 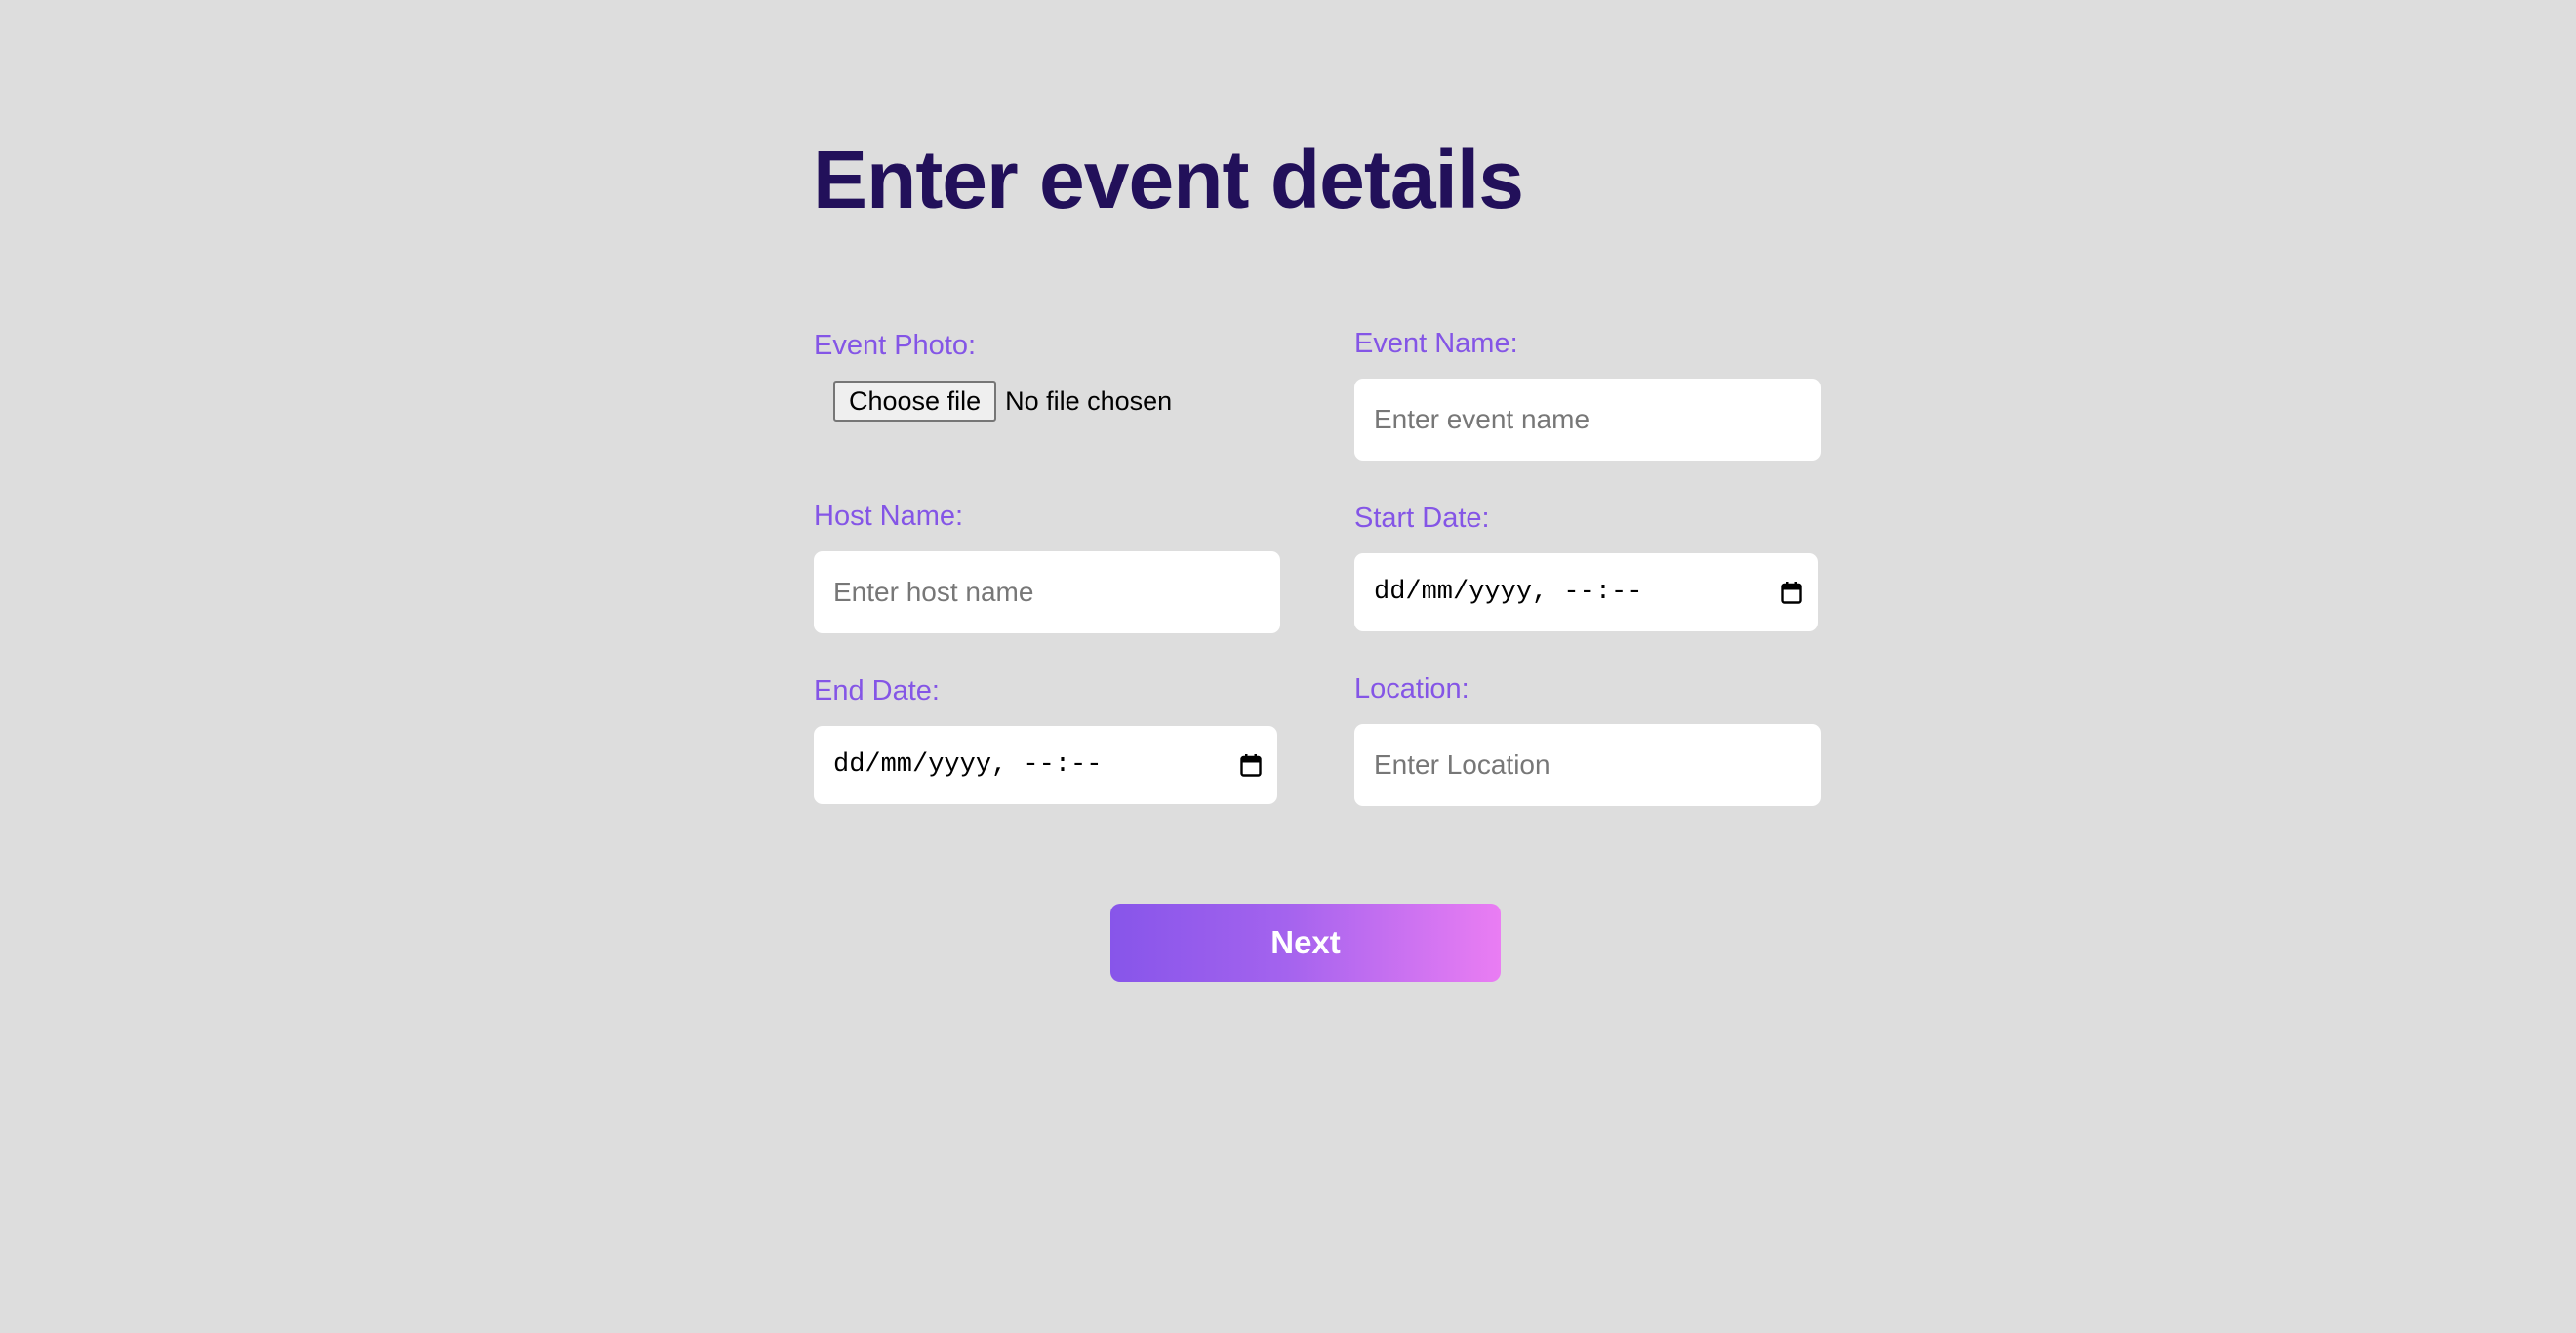 What do you see at coordinates (1508, 592) in the screenshot?
I see `start-date-format: dd/mm/yyyy, --:--` at bounding box center [1508, 592].